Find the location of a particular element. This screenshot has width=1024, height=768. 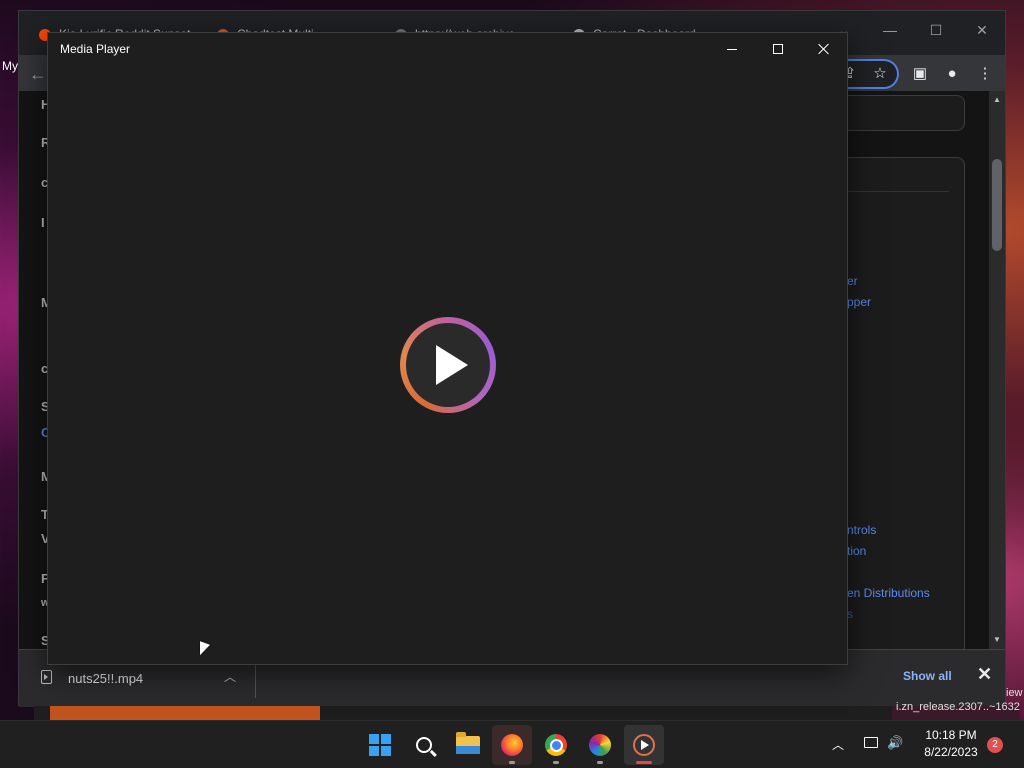

taskbar-file-explorer is located at coordinates (468, 745).